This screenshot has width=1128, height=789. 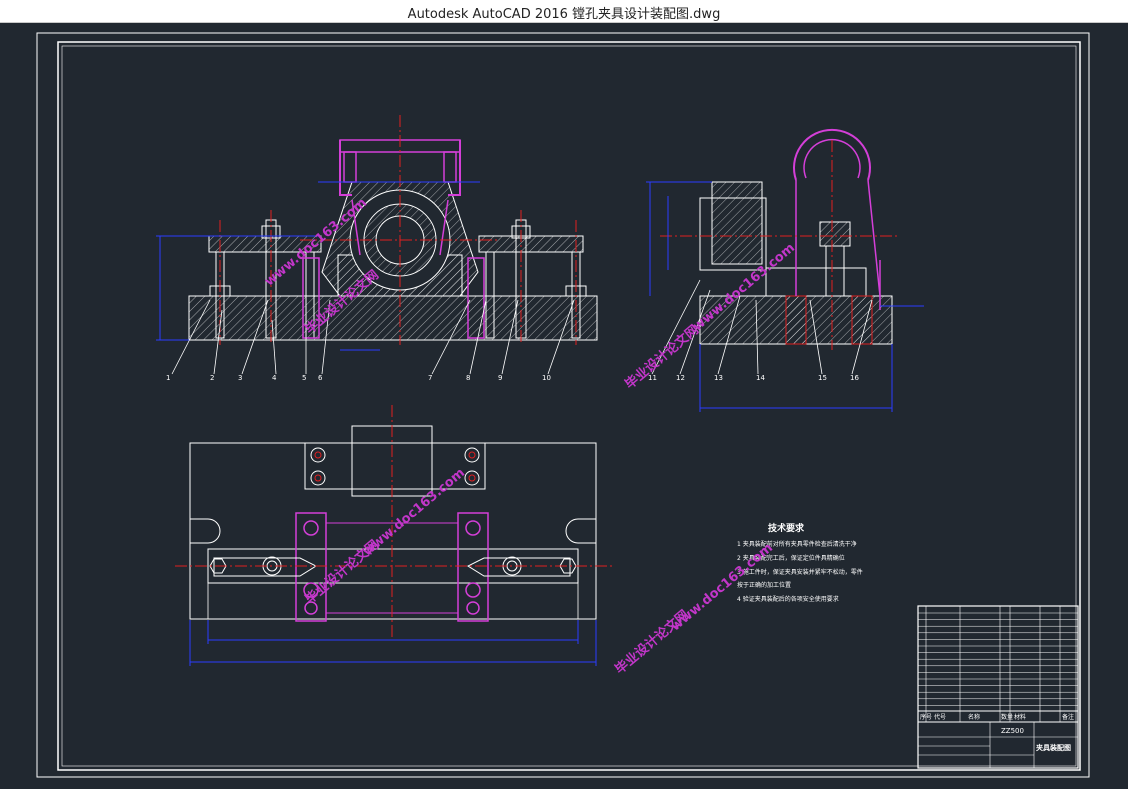 What do you see at coordinates (680, 378) in the screenshot?
I see `balloon-12: 12` at bounding box center [680, 378].